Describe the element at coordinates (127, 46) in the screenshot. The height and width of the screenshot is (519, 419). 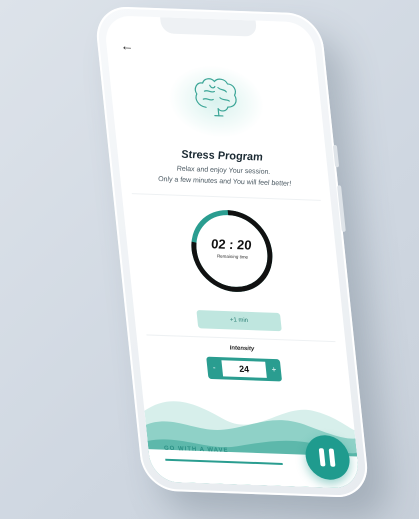
I see `arrow-left-icon: ←` at that location.